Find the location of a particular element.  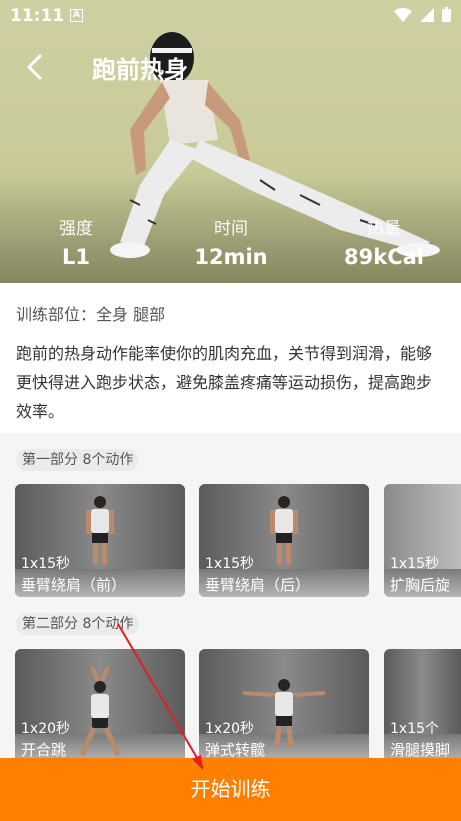

exercise-card: 1x15个 滑腿摸脚 is located at coordinates (422, 705).